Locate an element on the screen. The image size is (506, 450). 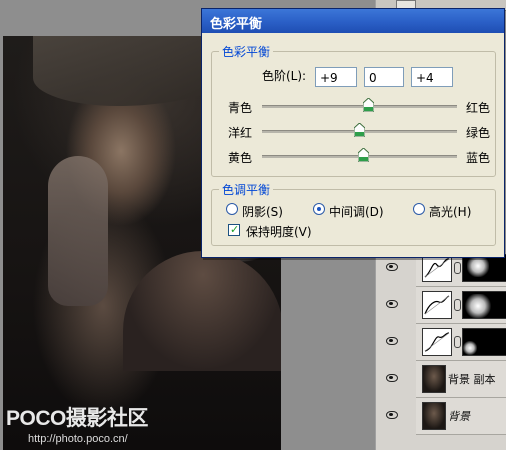
level-input-magenta-green: 0 is located at coordinates (384, 77).